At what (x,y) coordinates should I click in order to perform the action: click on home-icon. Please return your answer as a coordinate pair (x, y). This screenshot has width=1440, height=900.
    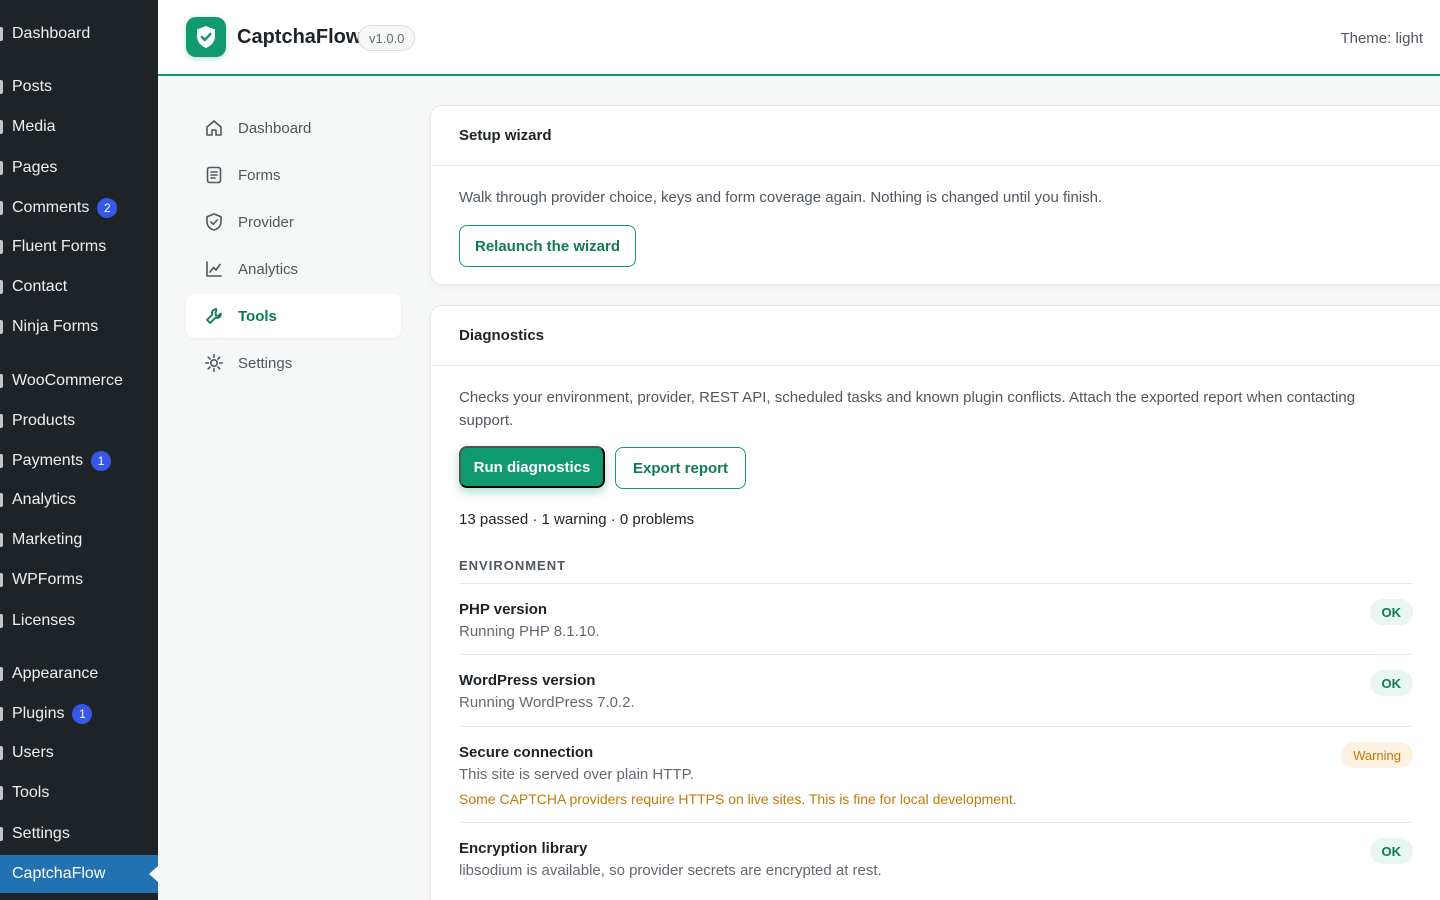
    Looking at the image, I should click on (214, 128).